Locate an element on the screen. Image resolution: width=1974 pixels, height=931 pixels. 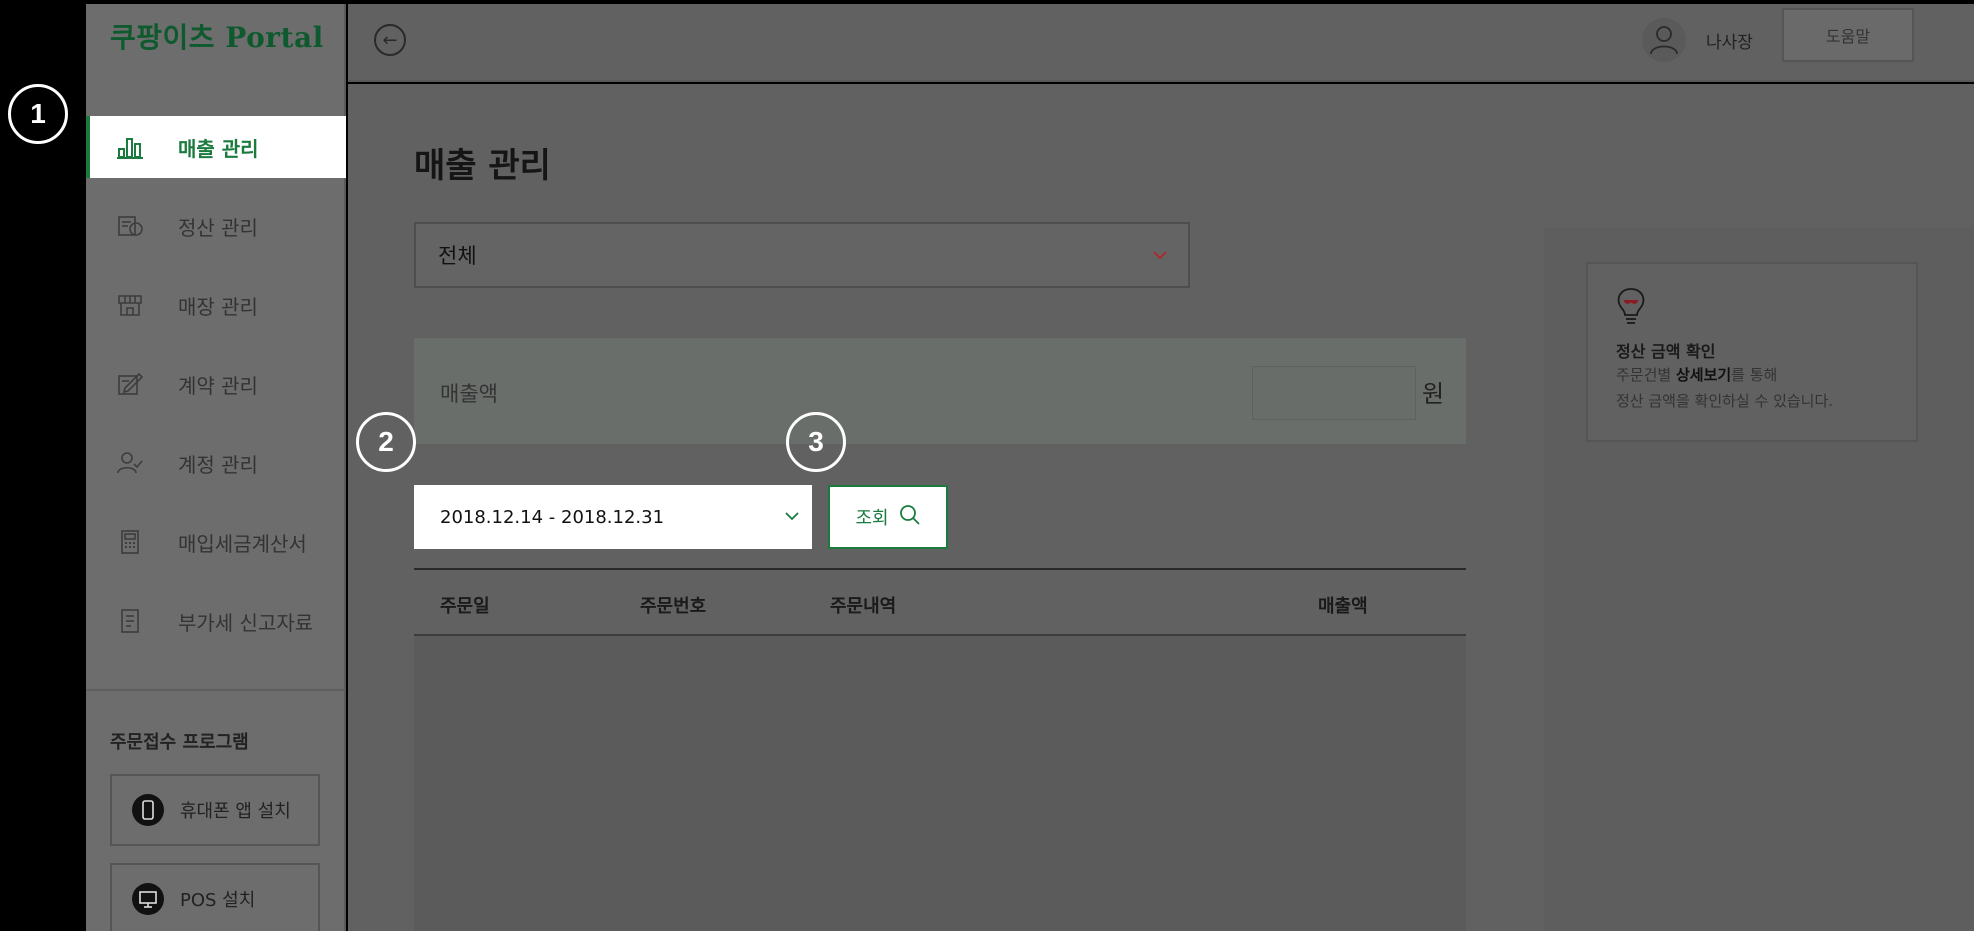
lightbulb-icon is located at coordinates (1631, 306).